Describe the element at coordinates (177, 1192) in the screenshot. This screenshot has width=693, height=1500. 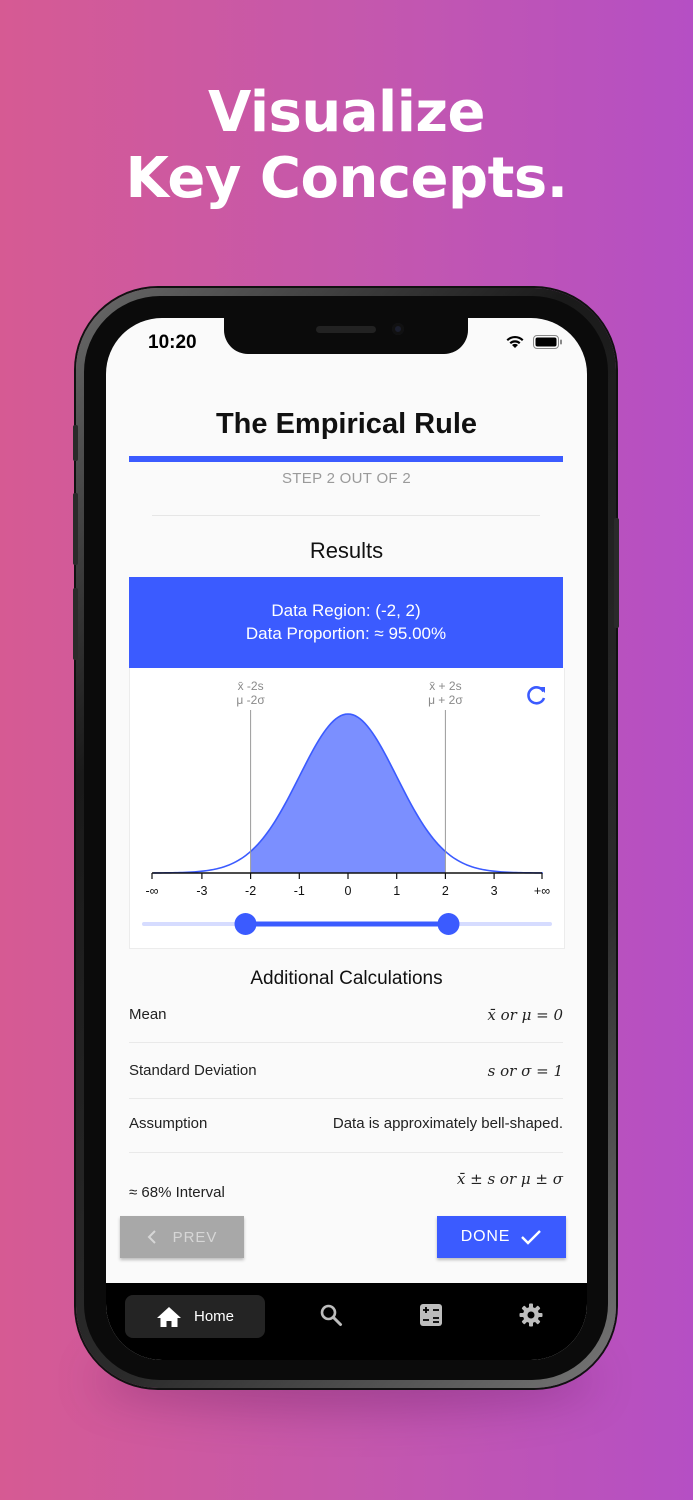
I see `calc-label: ≈ 68% Interval` at that location.